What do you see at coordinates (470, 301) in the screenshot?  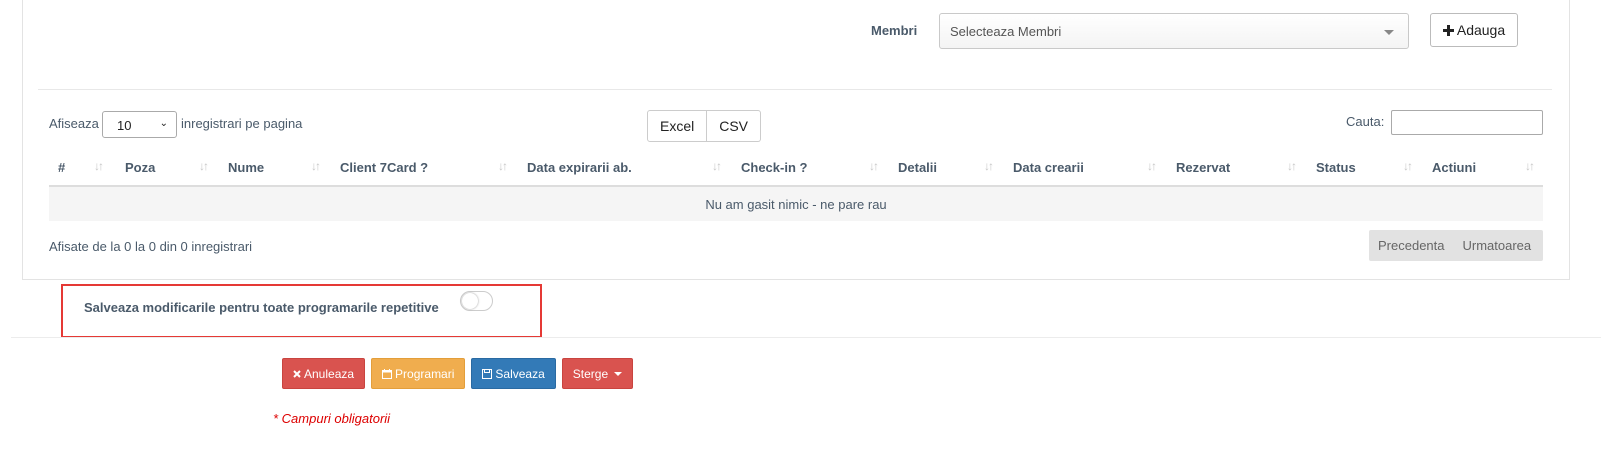 I see `toggle-knob` at bounding box center [470, 301].